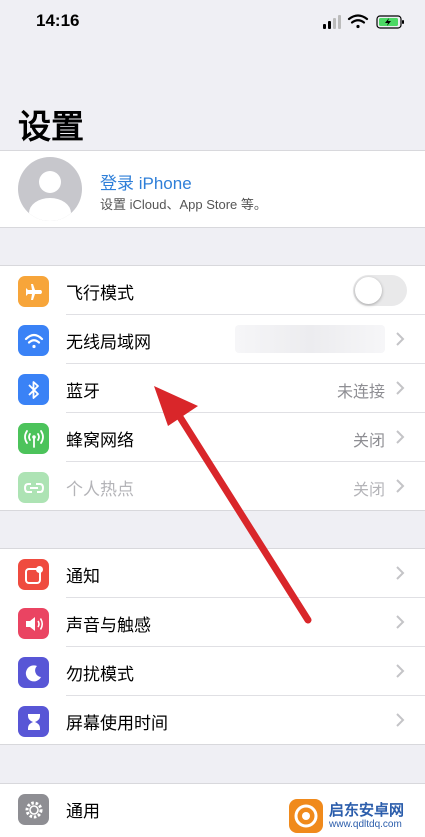  What do you see at coordinates (310, 339) in the screenshot?
I see `blurred-network-name` at bounding box center [310, 339].